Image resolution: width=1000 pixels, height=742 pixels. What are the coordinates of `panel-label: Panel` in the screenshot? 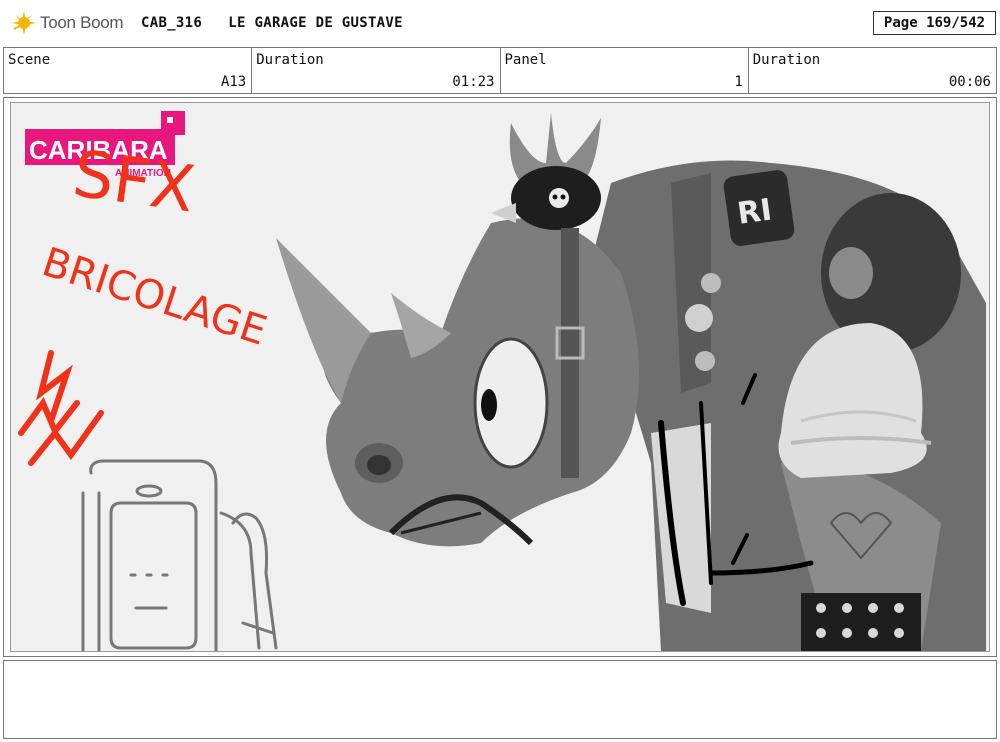 It's located at (525, 60).